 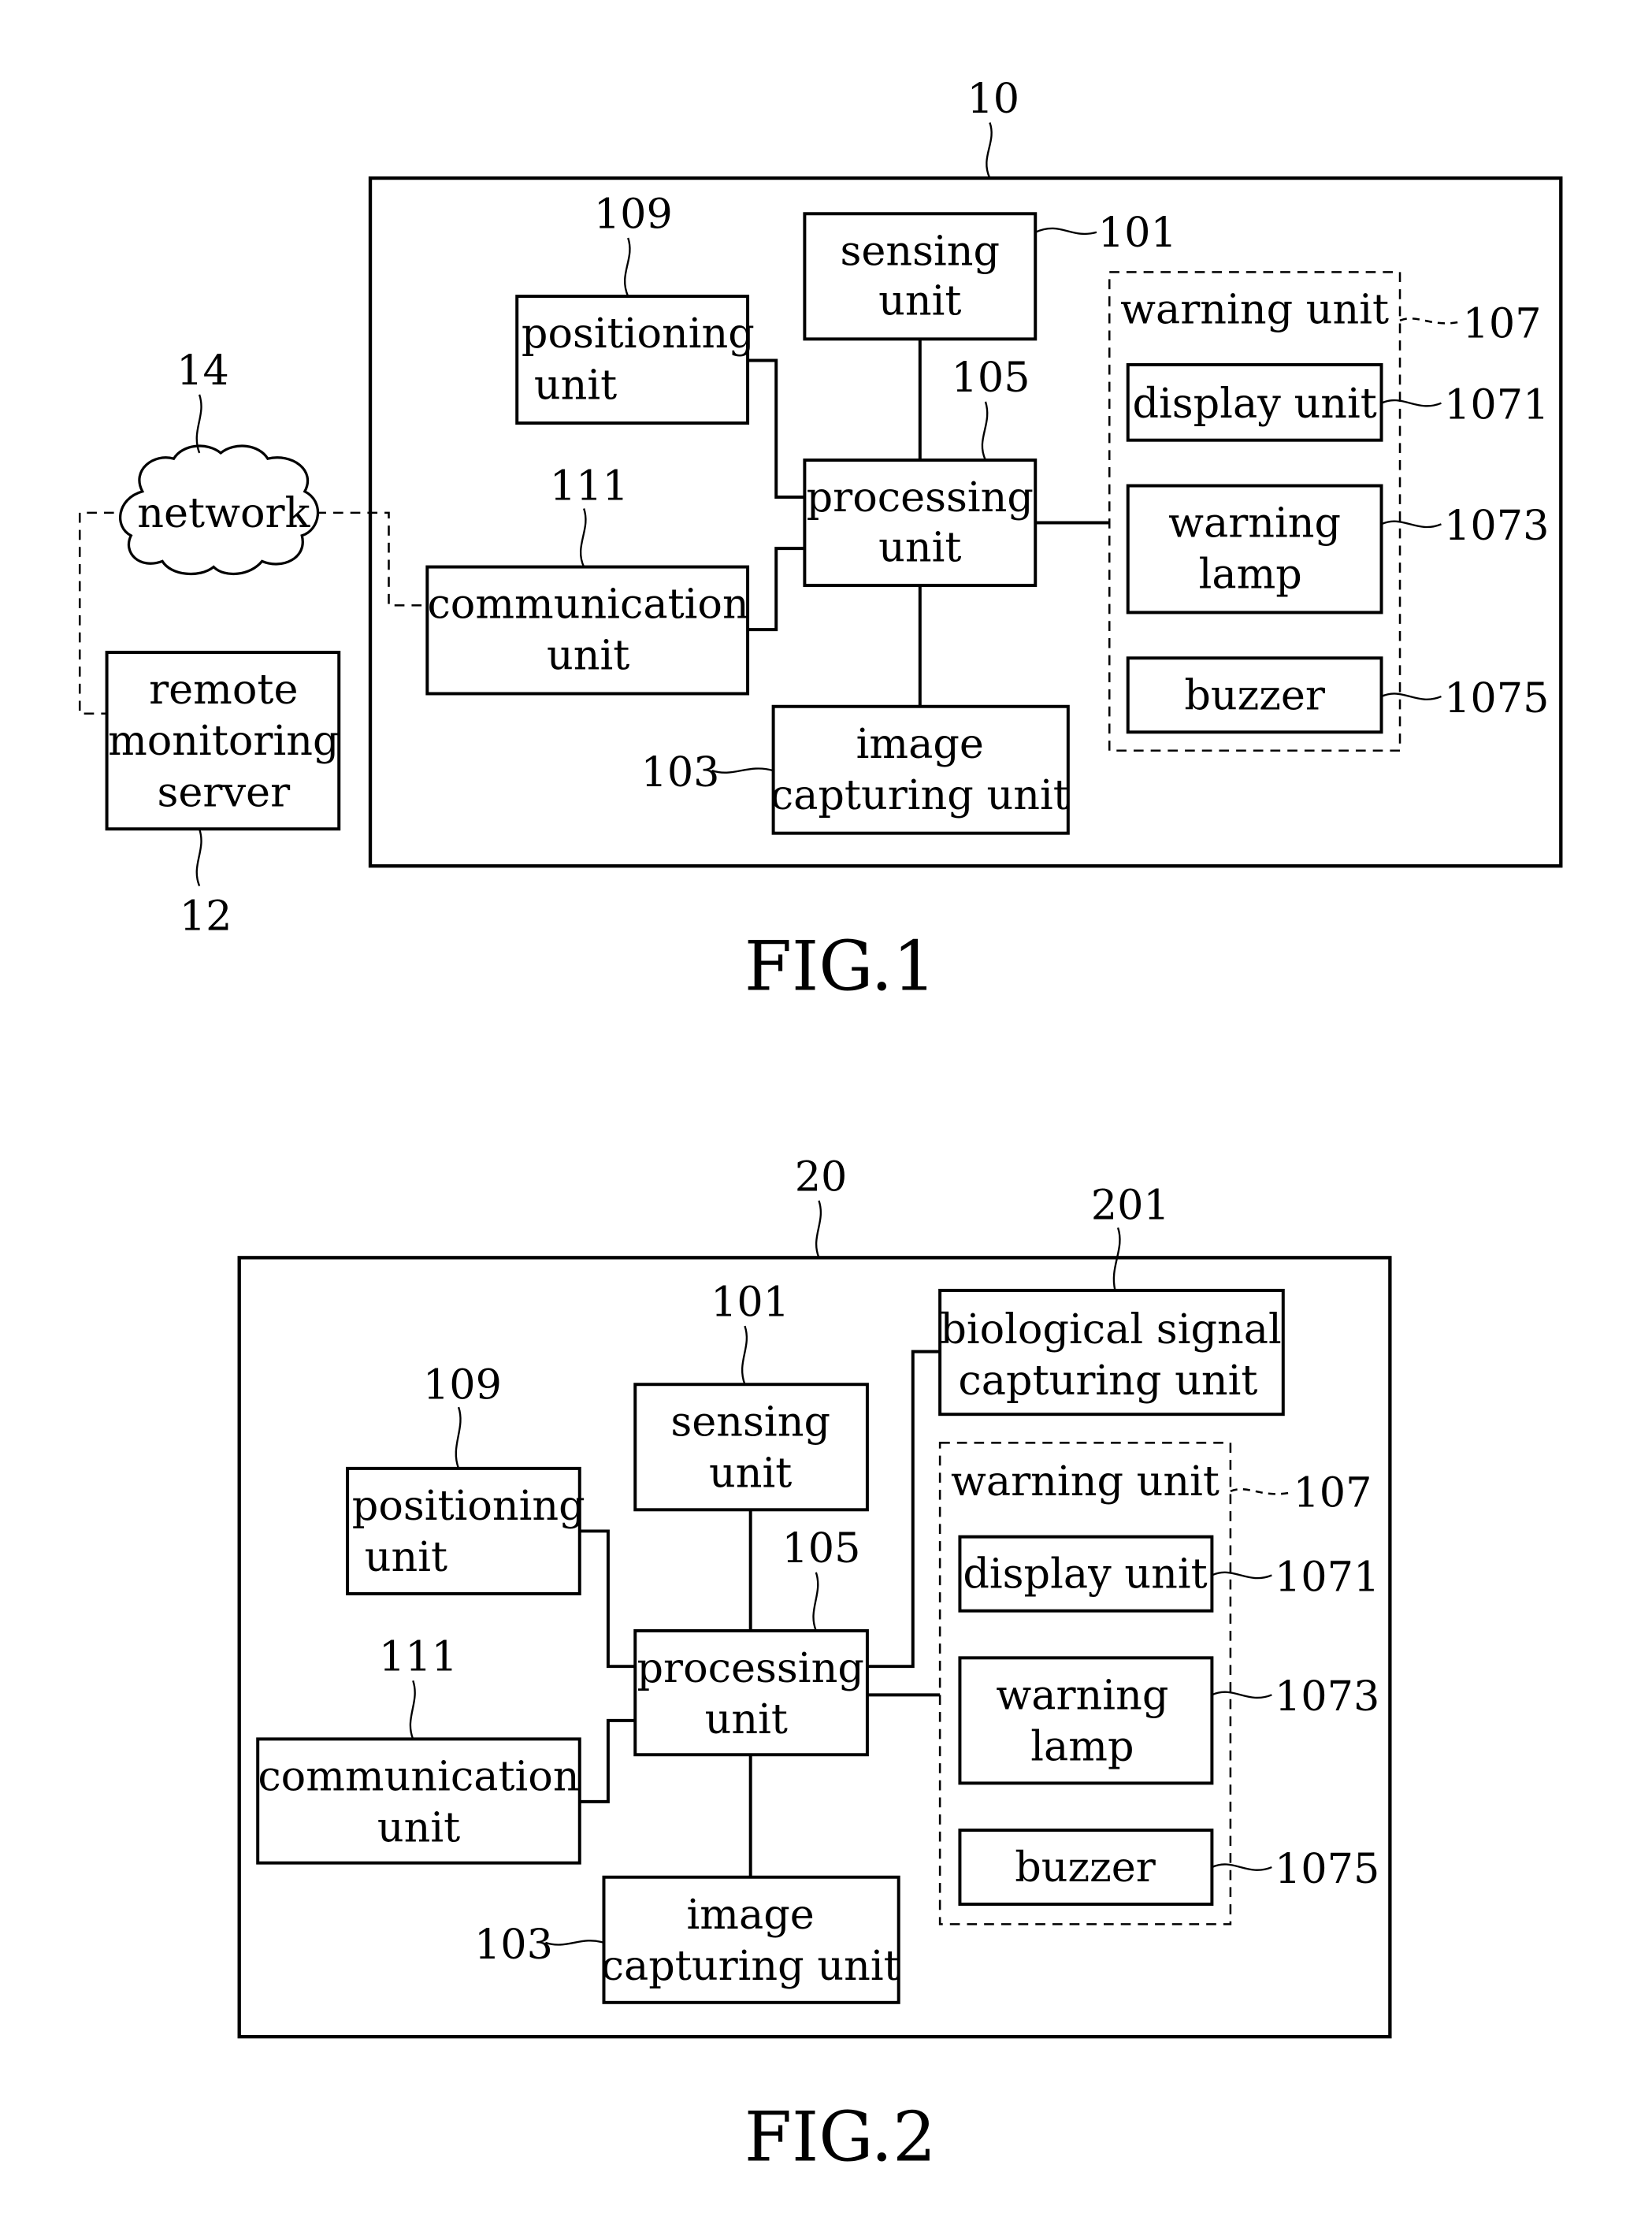 What do you see at coordinates (607, 1599) in the screenshot?
I see `fig2-wire-positioning-processing` at bounding box center [607, 1599].